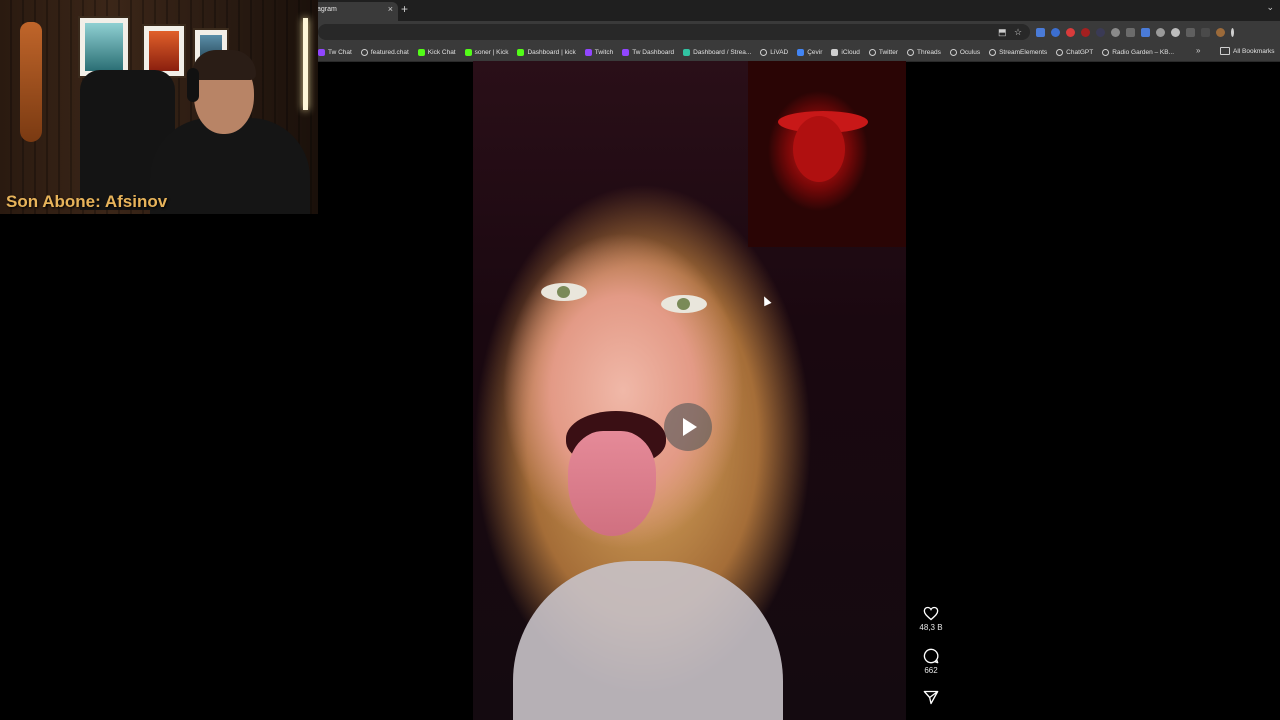 This screenshot has width=1280, height=720. I want to click on bookmark-item: iCloud, so click(845, 52).